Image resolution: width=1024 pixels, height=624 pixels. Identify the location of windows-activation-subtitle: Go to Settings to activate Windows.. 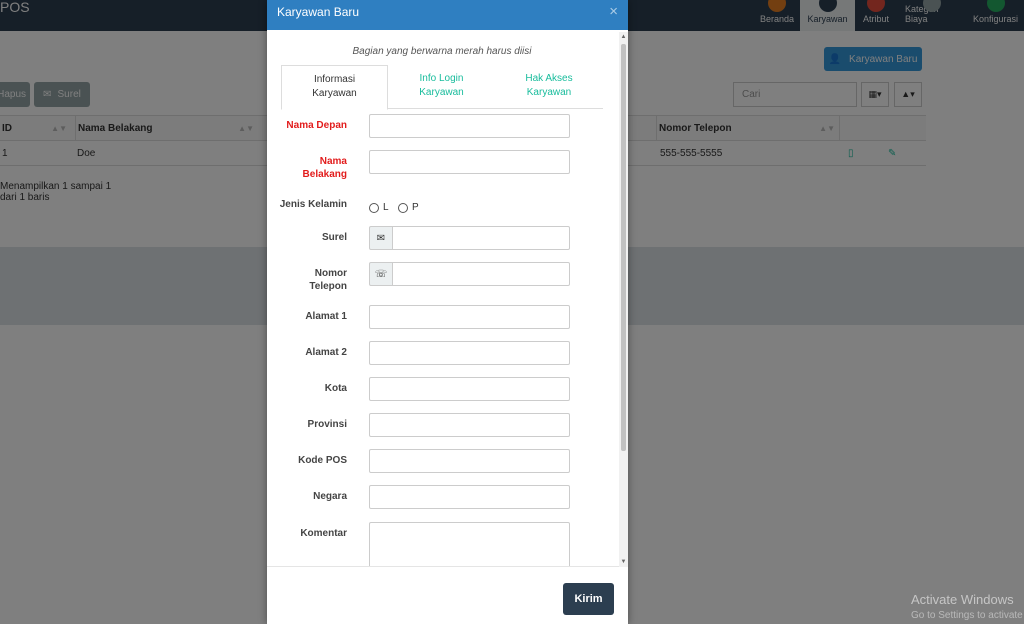
(967, 615).